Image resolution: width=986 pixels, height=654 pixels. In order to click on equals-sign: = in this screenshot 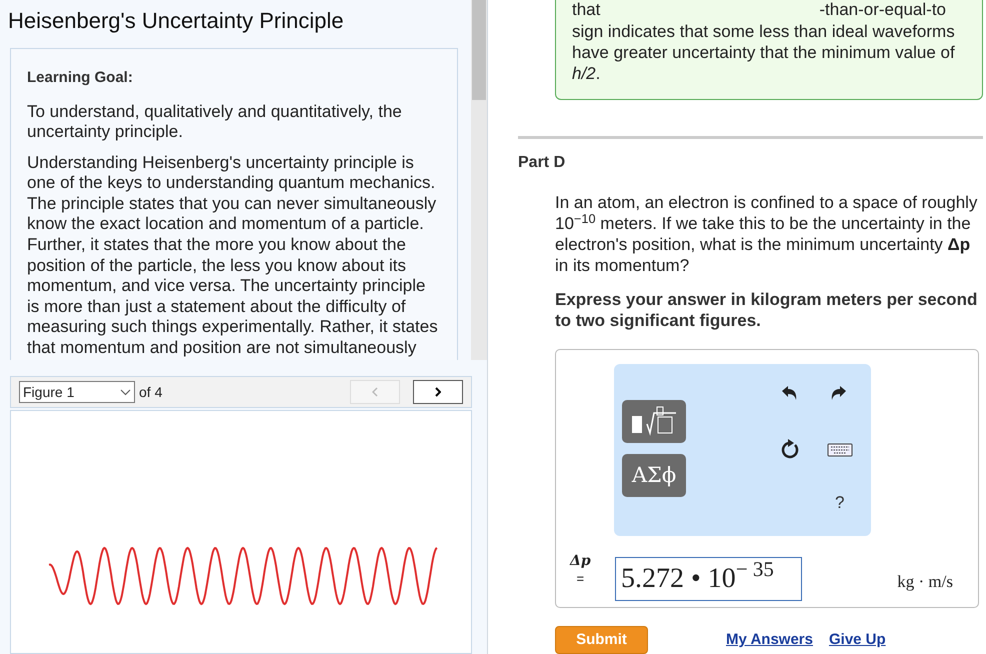, I will do `click(580, 579)`.